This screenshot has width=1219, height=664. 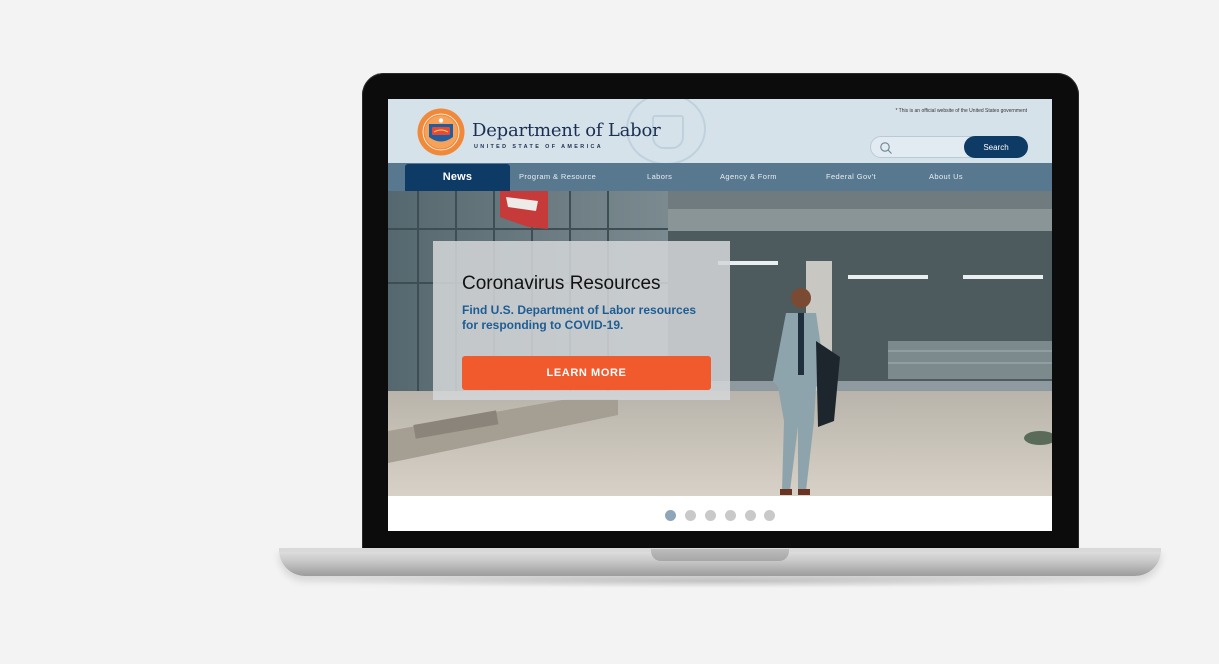 What do you see at coordinates (886, 148) in the screenshot?
I see `search-icon` at bounding box center [886, 148].